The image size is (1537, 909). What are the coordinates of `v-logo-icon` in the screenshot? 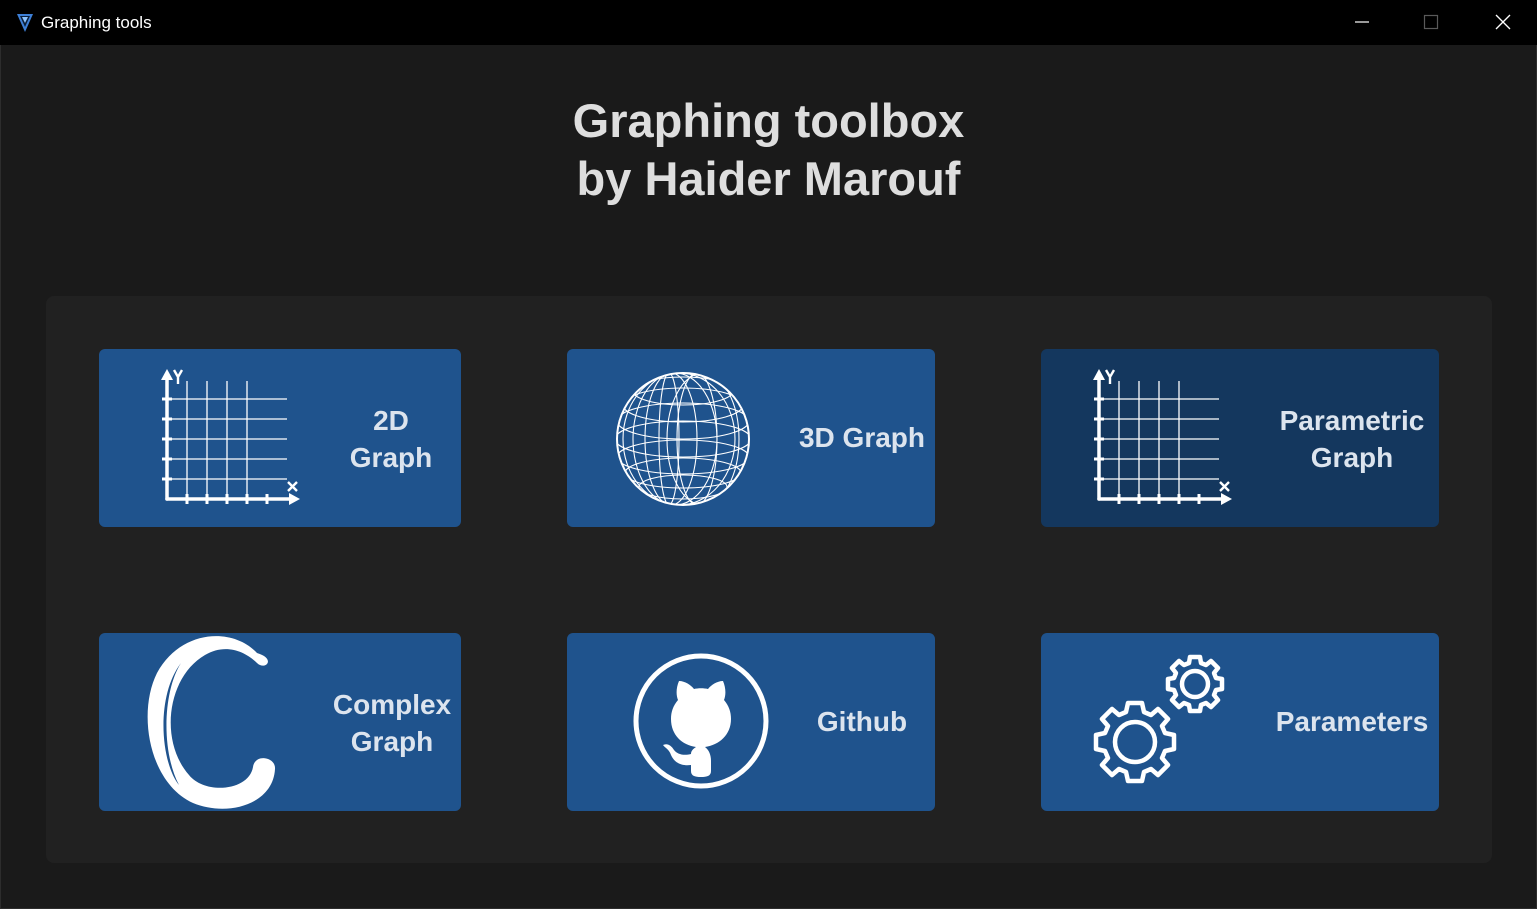 It's located at (25, 23).